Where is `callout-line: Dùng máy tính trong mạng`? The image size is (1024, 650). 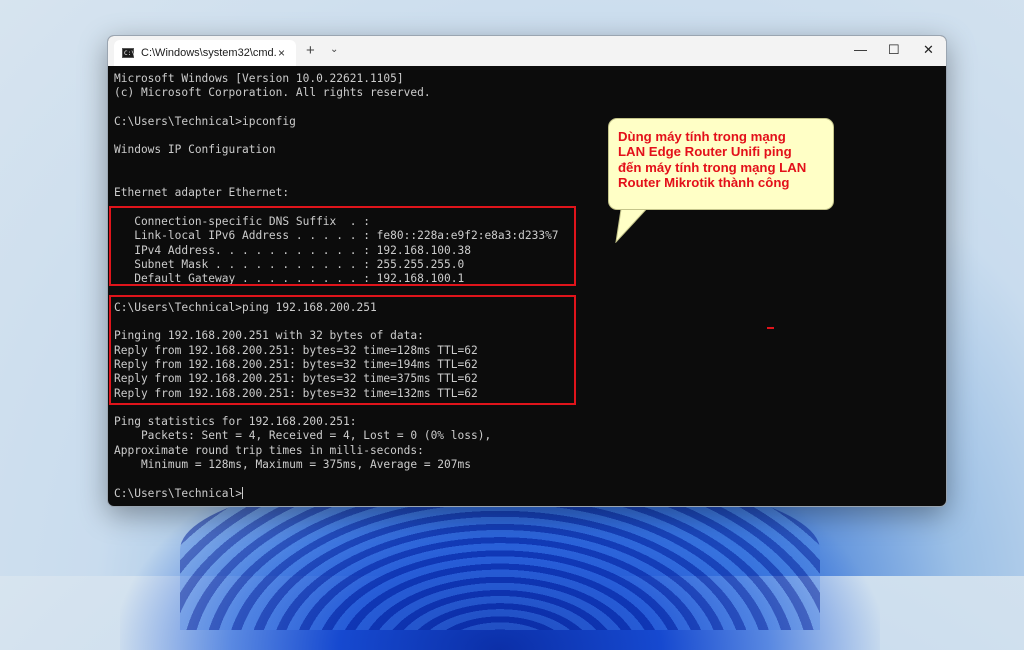
callout-line: Dùng máy tính trong mạng is located at coordinates (702, 136).